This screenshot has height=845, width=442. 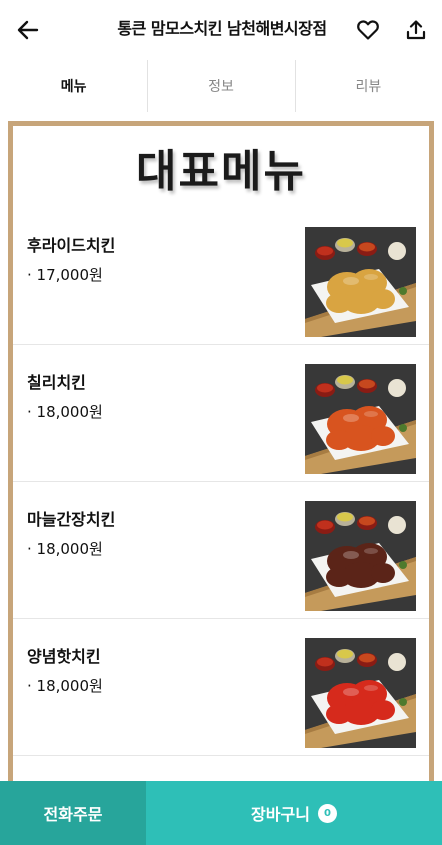 I want to click on tab-reviews: 리뷰, so click(x=368, y=86).